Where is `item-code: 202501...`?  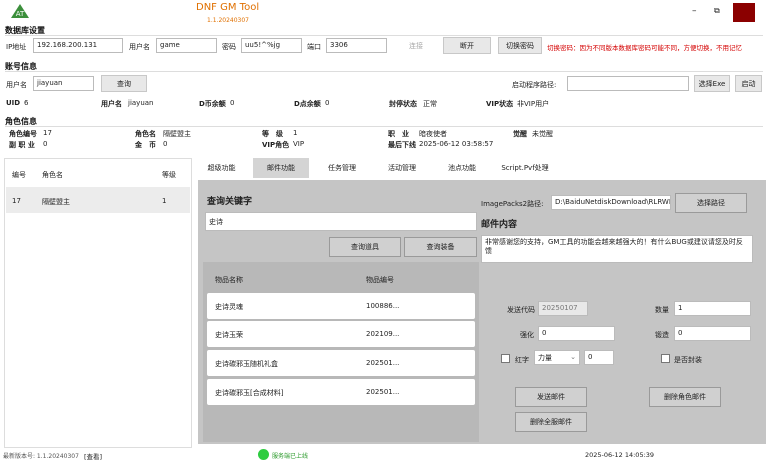
item-code: 202501... is located at coordinates (383, 363).